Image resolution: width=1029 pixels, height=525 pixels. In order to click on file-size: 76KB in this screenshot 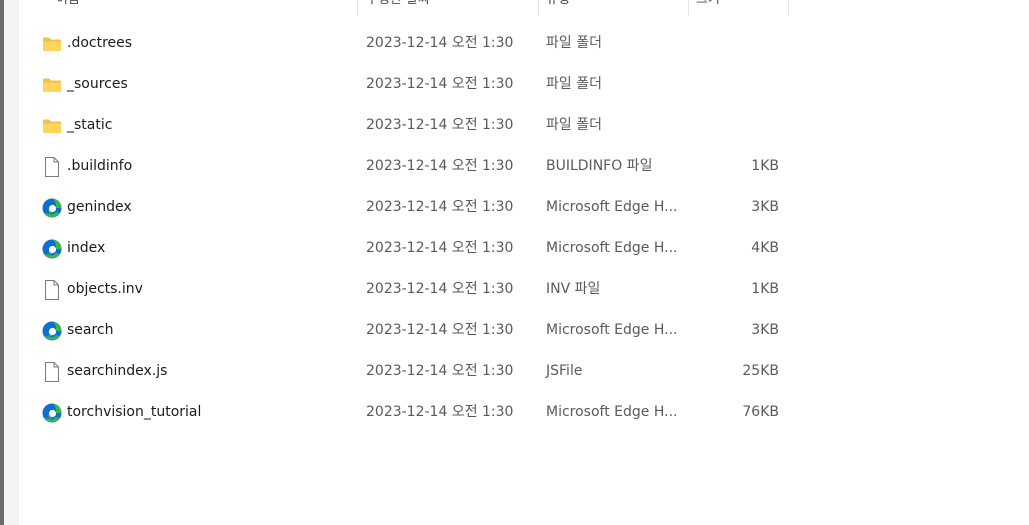, I will do `click(760, 412)`.